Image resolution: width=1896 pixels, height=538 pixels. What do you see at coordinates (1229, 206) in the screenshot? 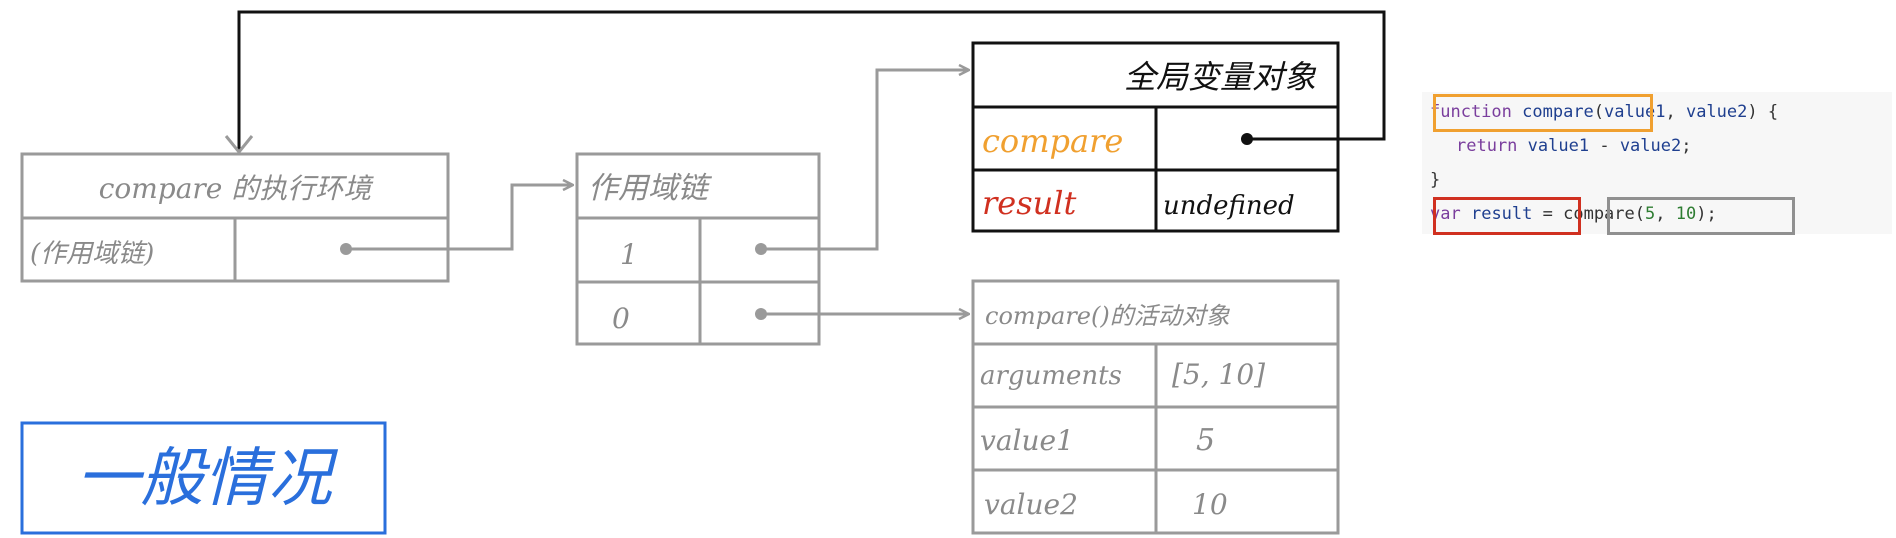
I see `global-row-result-value: undefined` at bounding box center [1229, 206].